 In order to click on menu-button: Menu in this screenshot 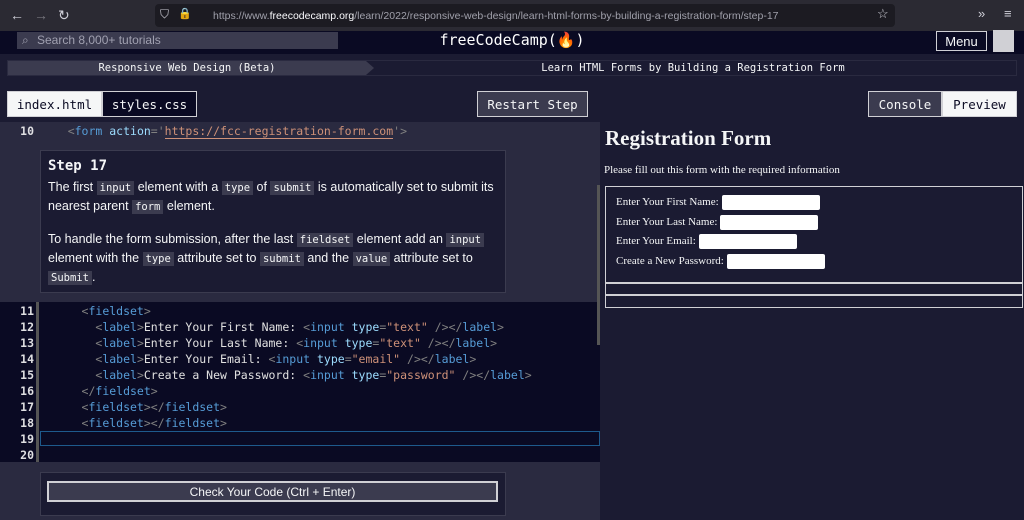, I will do `click(961, 41)`.